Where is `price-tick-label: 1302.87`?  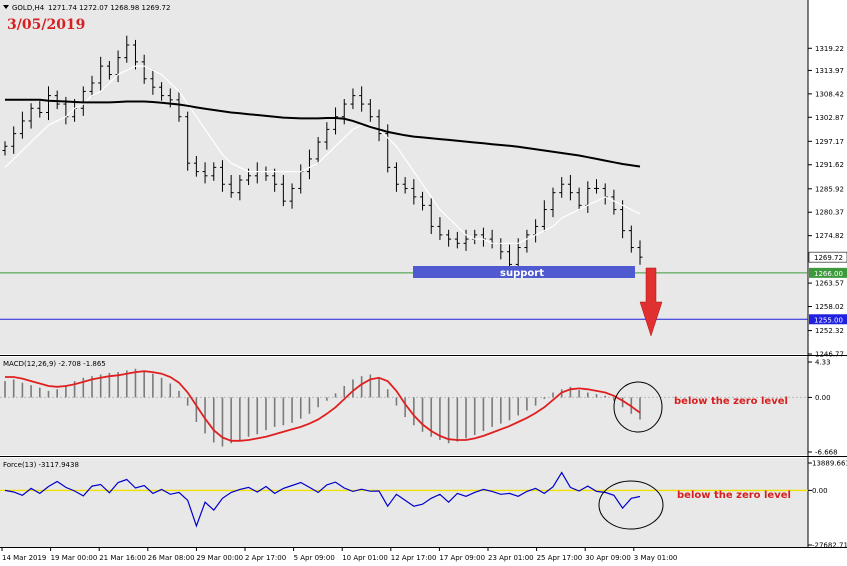
price-tick-label: 1302.87 is located at coordinates (829, 118).